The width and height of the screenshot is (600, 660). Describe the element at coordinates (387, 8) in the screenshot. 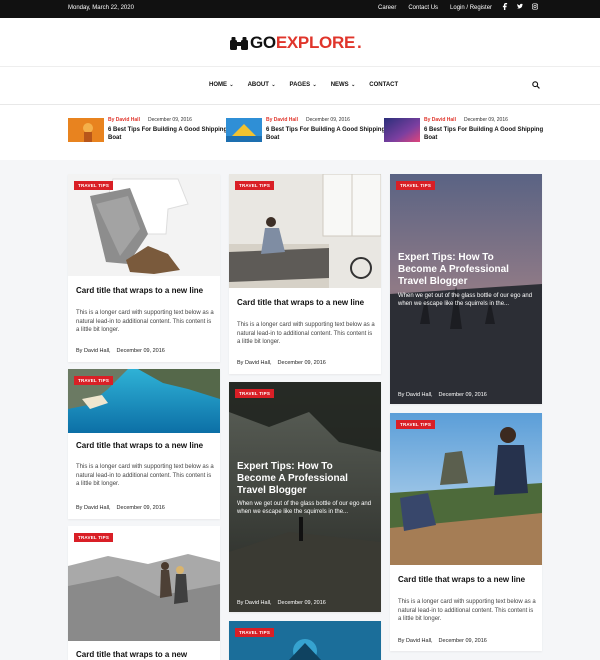

I see `career-link: Career` at that location.